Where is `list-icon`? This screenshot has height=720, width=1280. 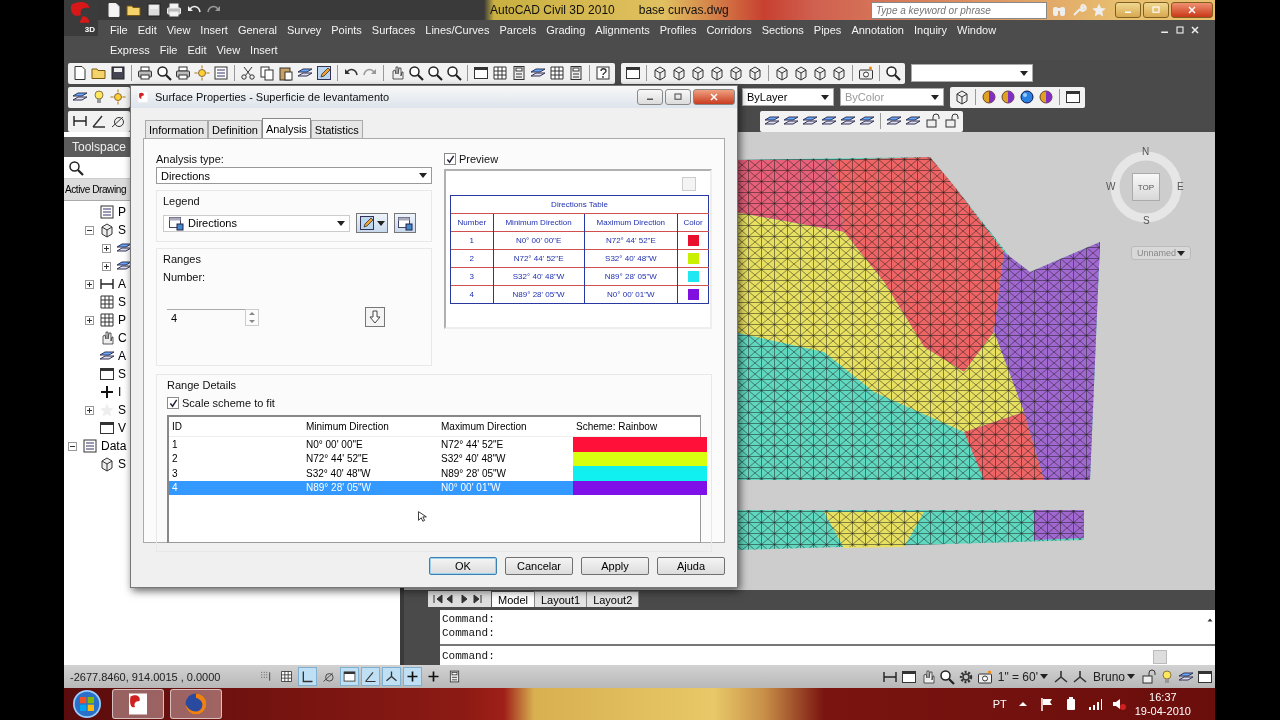
list-icon is located at coordinates (221, 73).